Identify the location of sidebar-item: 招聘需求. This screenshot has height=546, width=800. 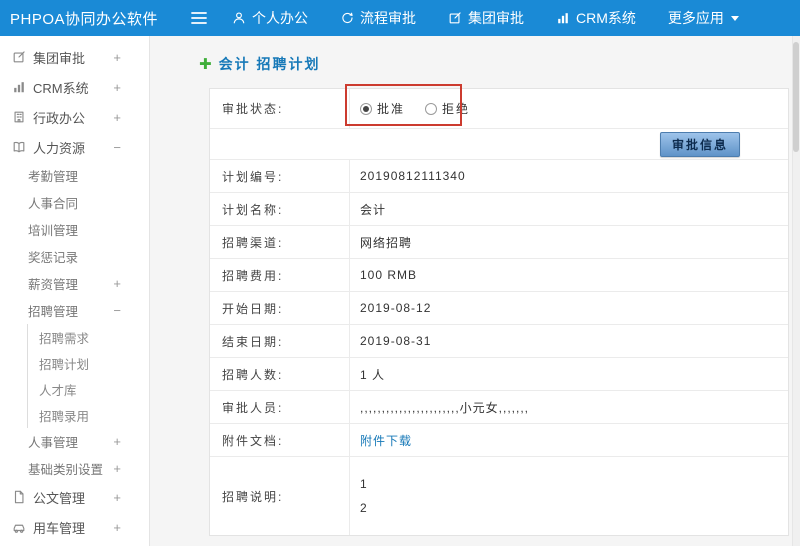
(88, 337).